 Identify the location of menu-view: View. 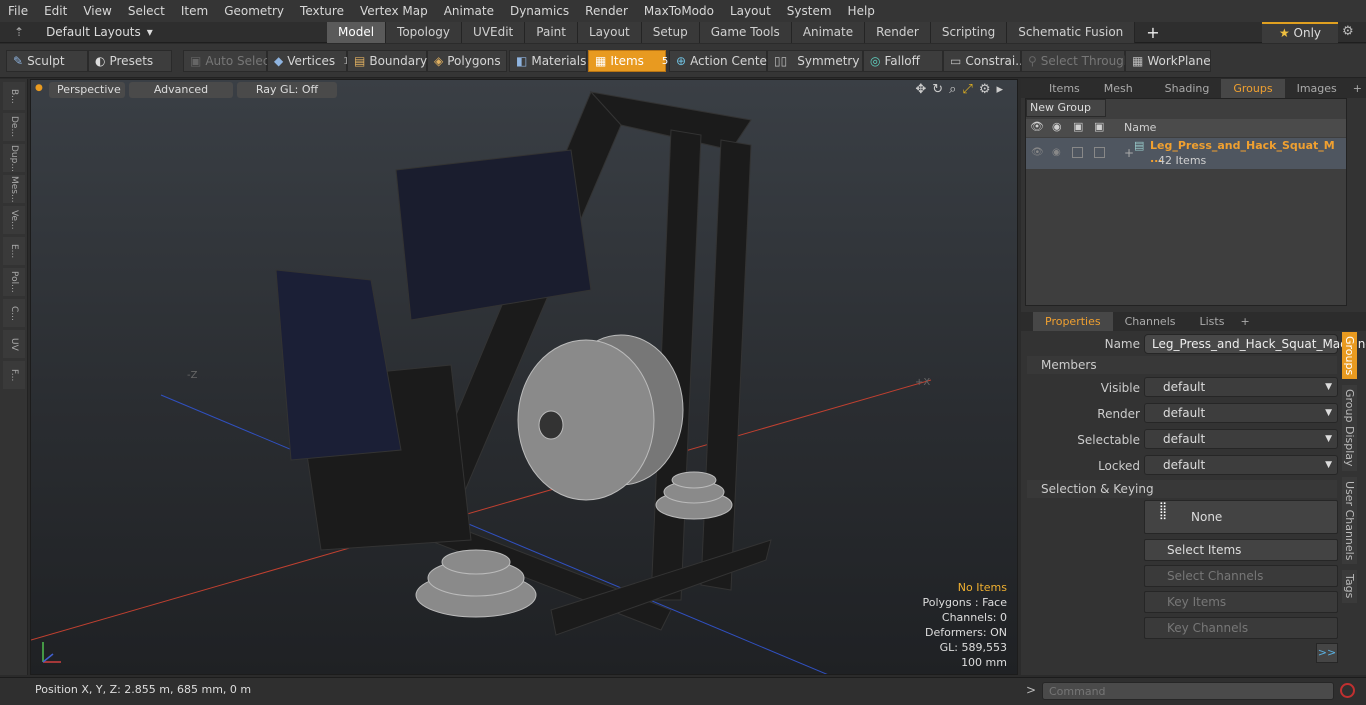
(97, 11).